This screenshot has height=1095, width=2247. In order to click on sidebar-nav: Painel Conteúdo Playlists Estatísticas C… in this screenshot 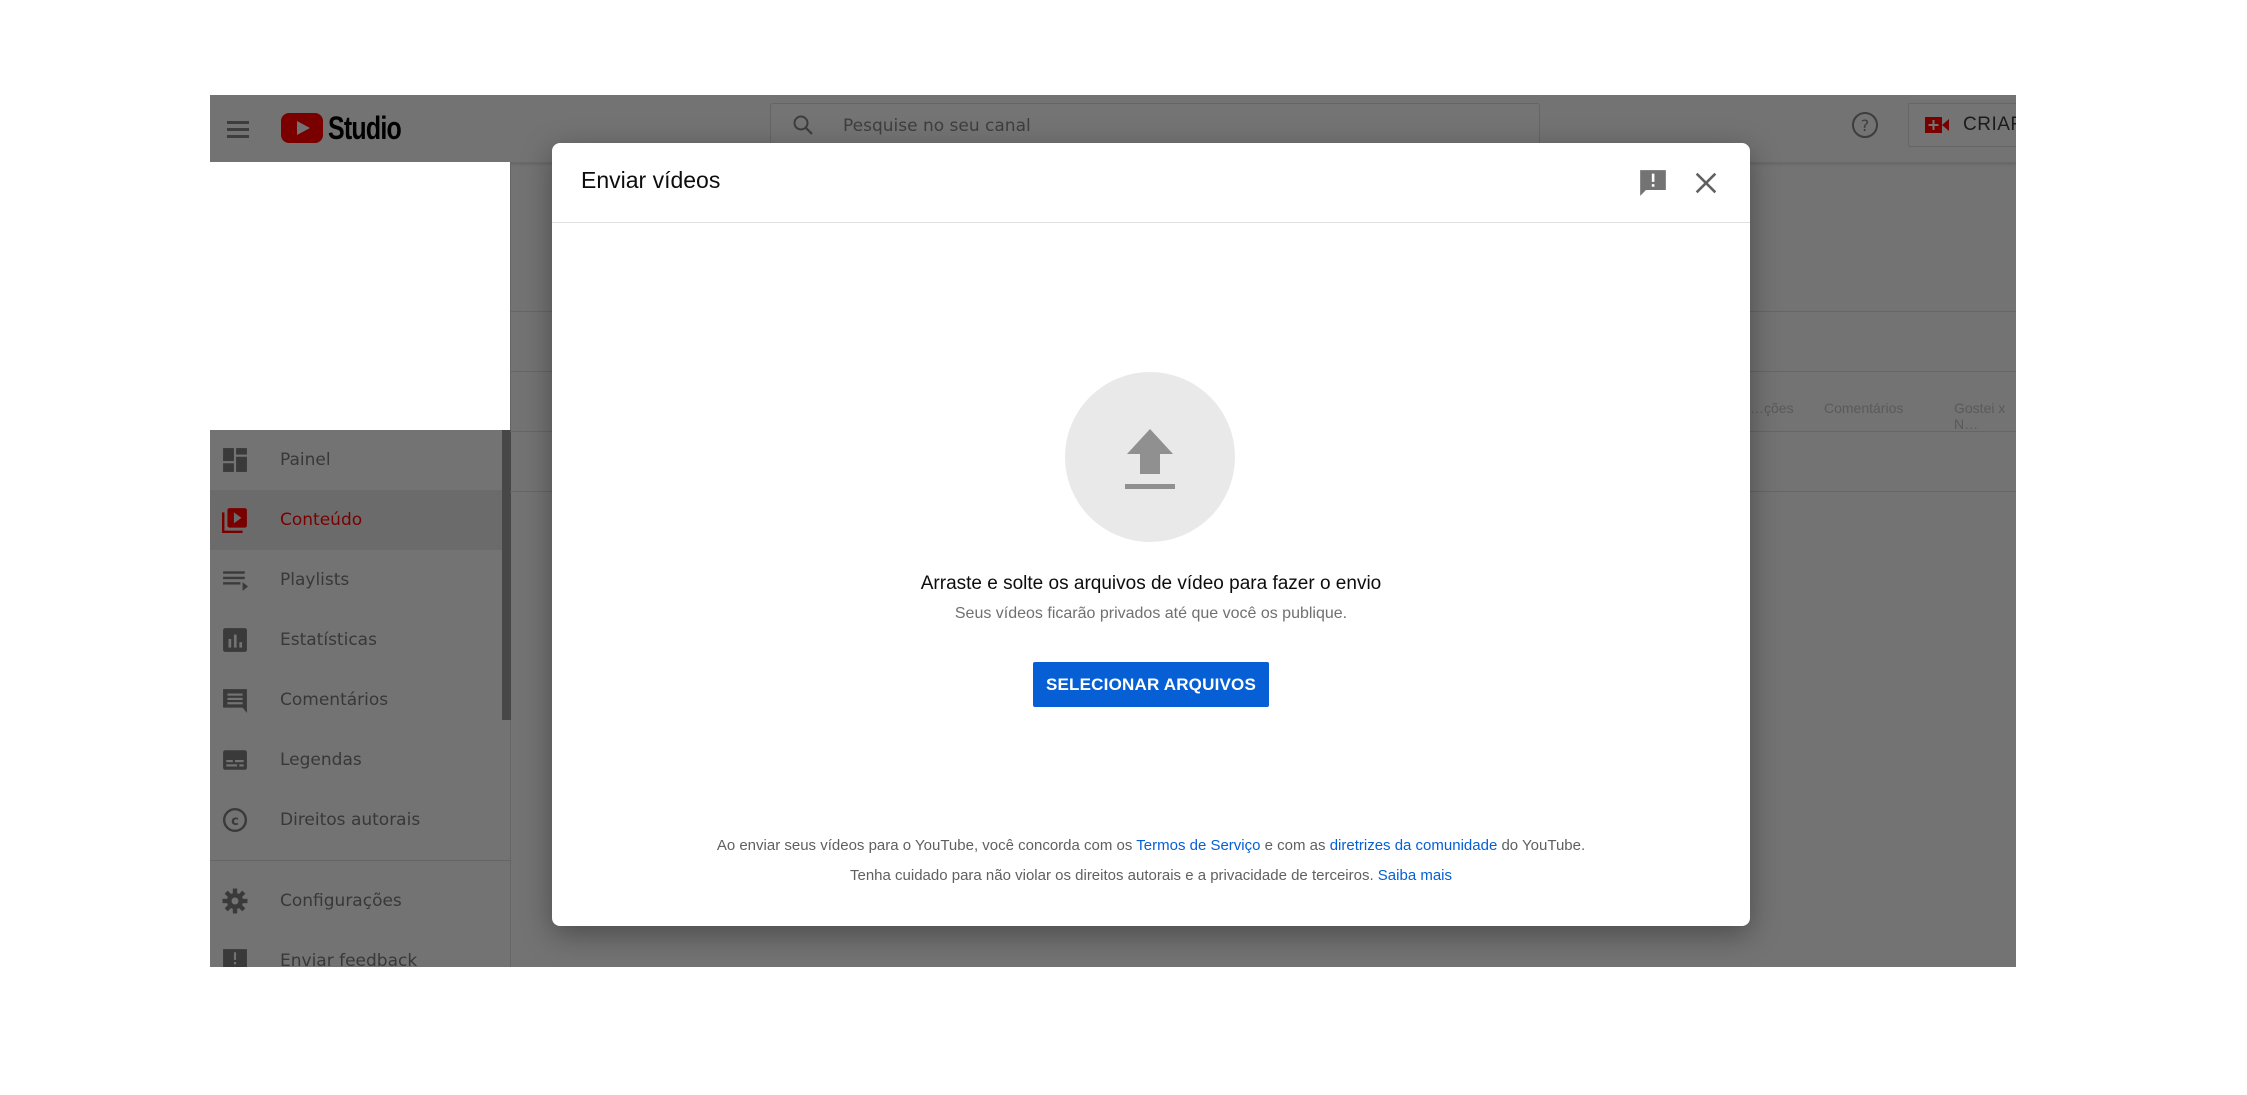, I will do `click(360, 698)`.